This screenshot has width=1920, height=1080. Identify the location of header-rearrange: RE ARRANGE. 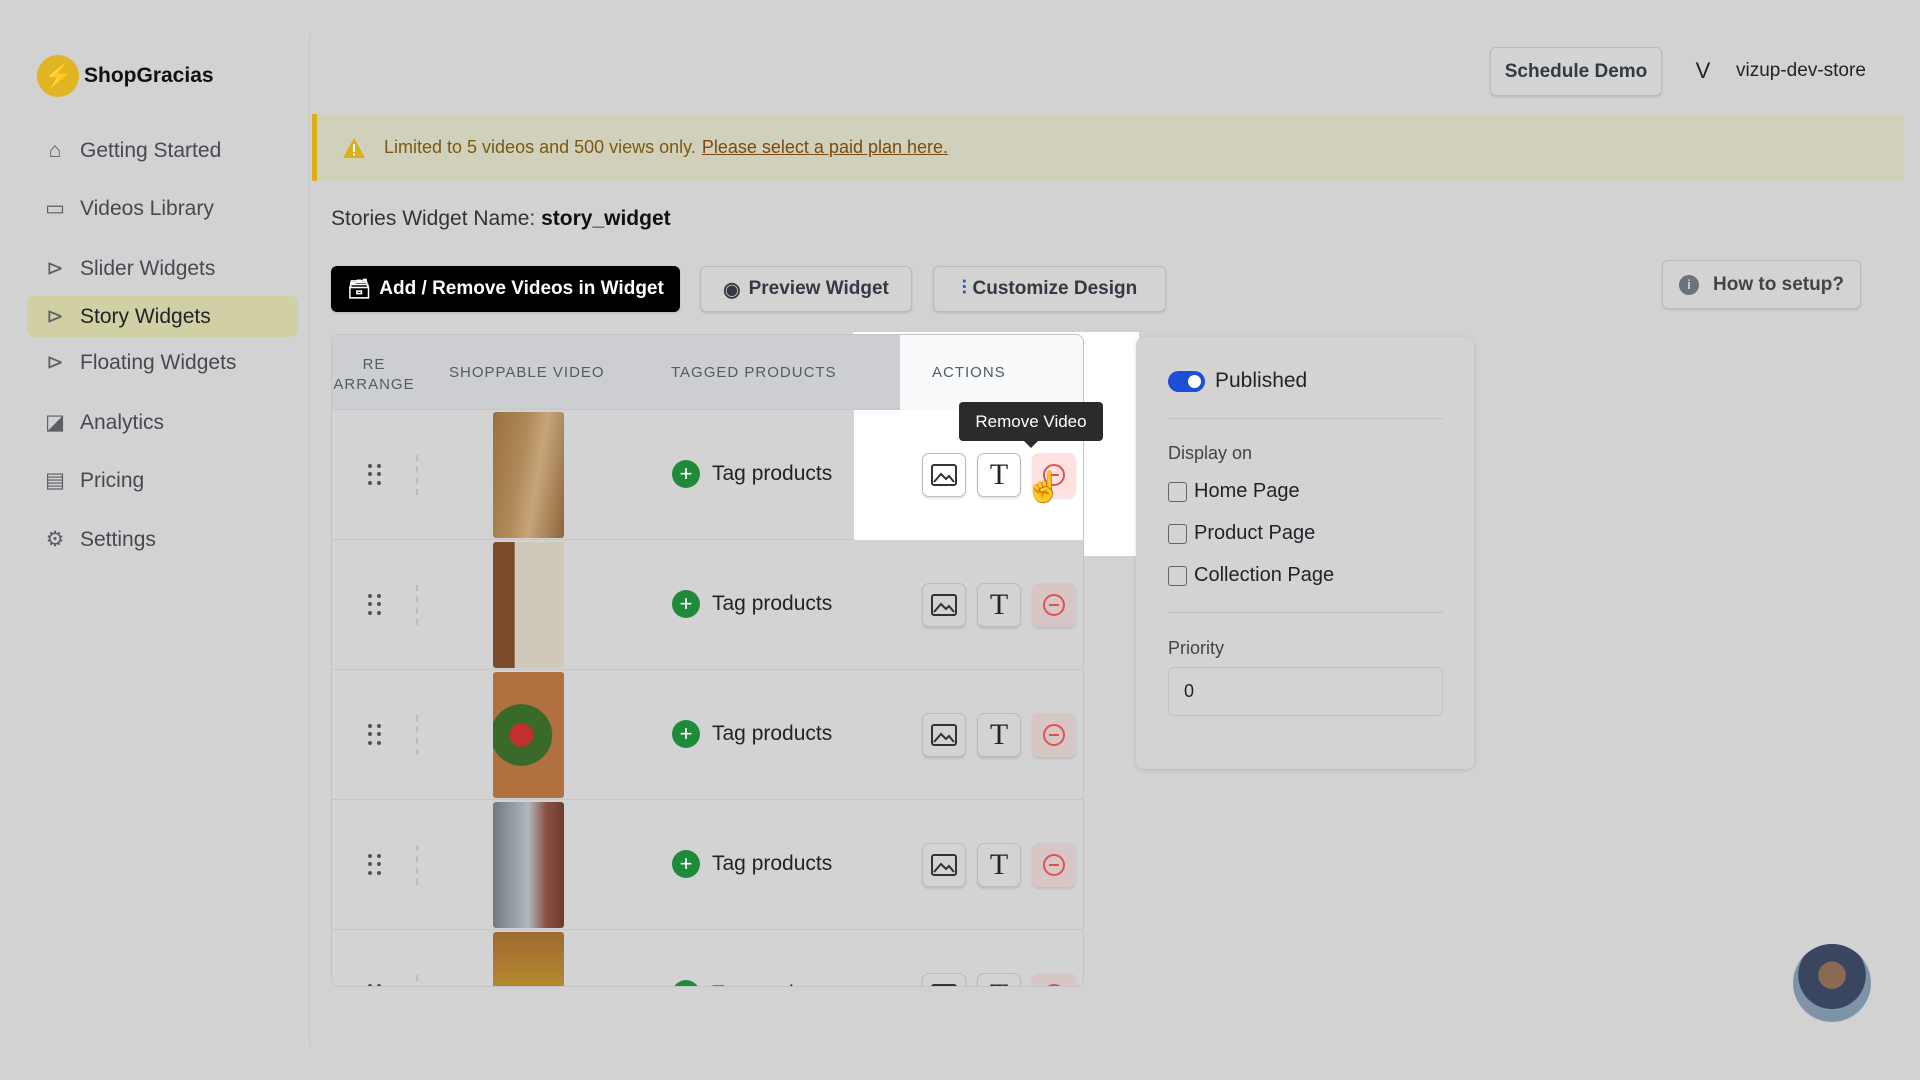
(374, 374).